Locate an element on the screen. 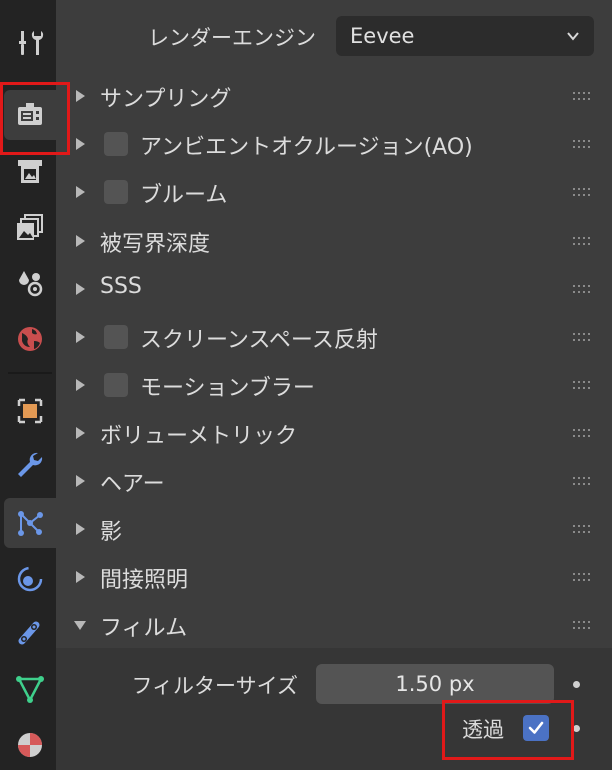 The width and height of the screenshot is (612, 770). scene-icon is located at coordinates (31, 284).